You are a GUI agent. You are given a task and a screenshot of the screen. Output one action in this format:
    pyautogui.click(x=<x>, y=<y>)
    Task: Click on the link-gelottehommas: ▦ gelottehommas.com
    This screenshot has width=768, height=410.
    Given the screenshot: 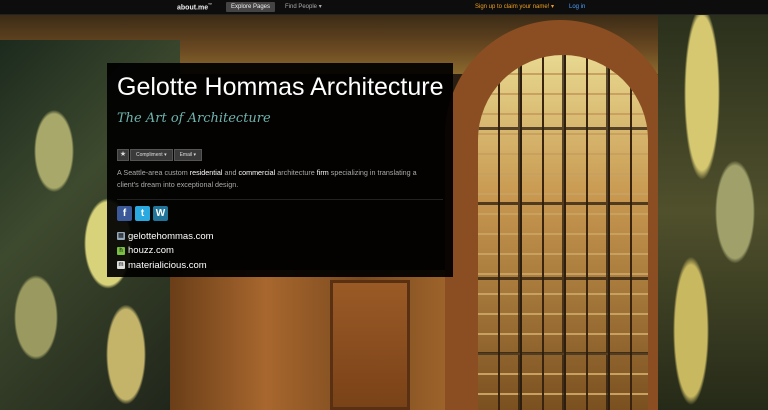 What is the action you would take?
    pyautogui.click(x=165, y=236)
    